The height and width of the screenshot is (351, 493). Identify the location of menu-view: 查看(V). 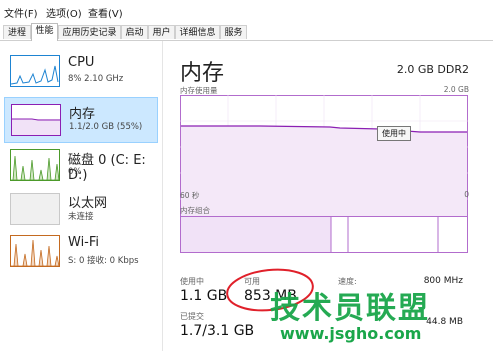
(105, 12).